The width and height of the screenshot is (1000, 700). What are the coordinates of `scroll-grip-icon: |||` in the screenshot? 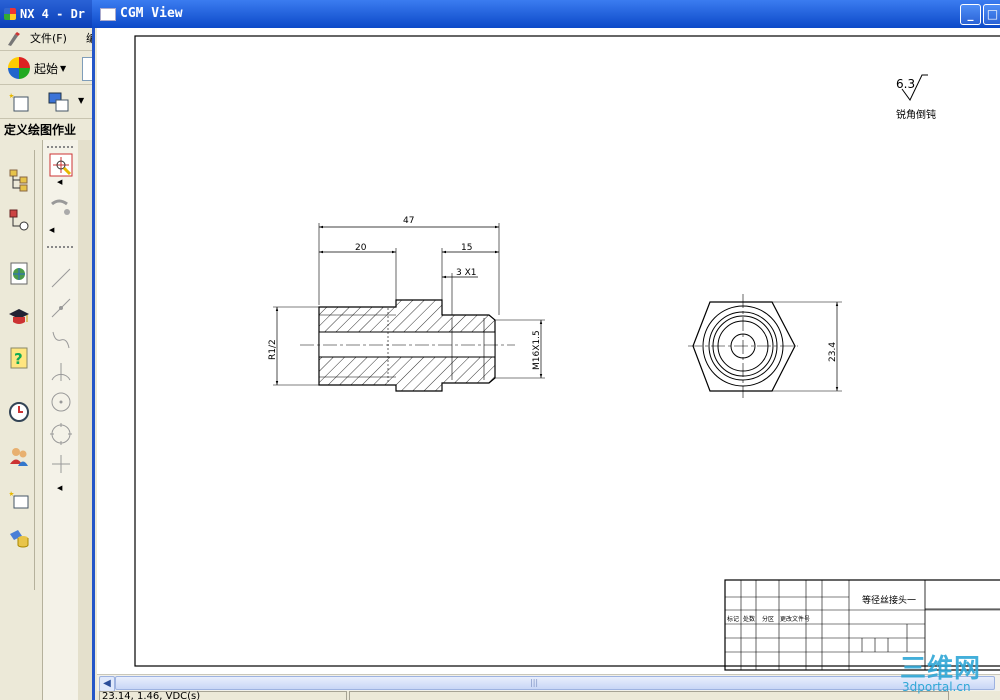 It's located at (534, 682).